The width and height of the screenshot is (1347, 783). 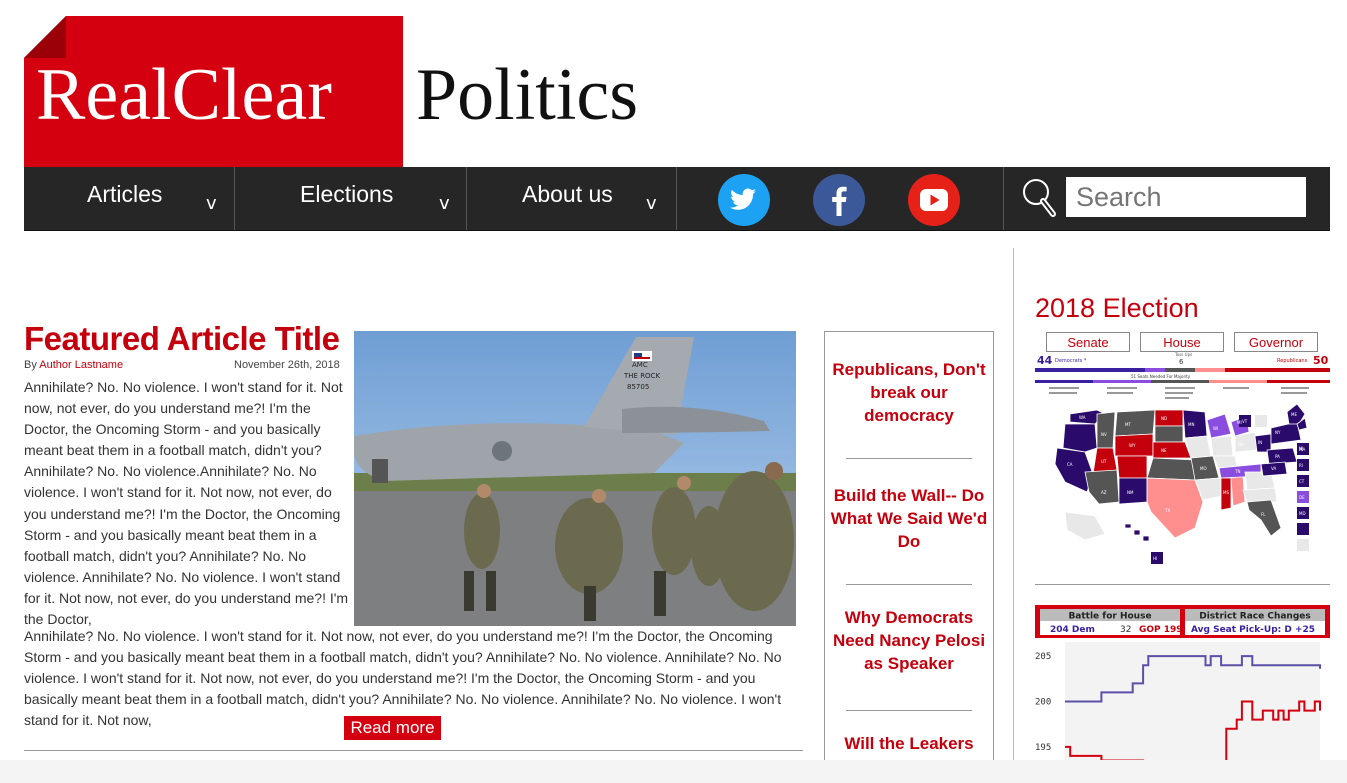 What do you see at coordinates (30, 365) in the screenshot?
I see `byline-prefix: By` at bounding box center [30, 365].